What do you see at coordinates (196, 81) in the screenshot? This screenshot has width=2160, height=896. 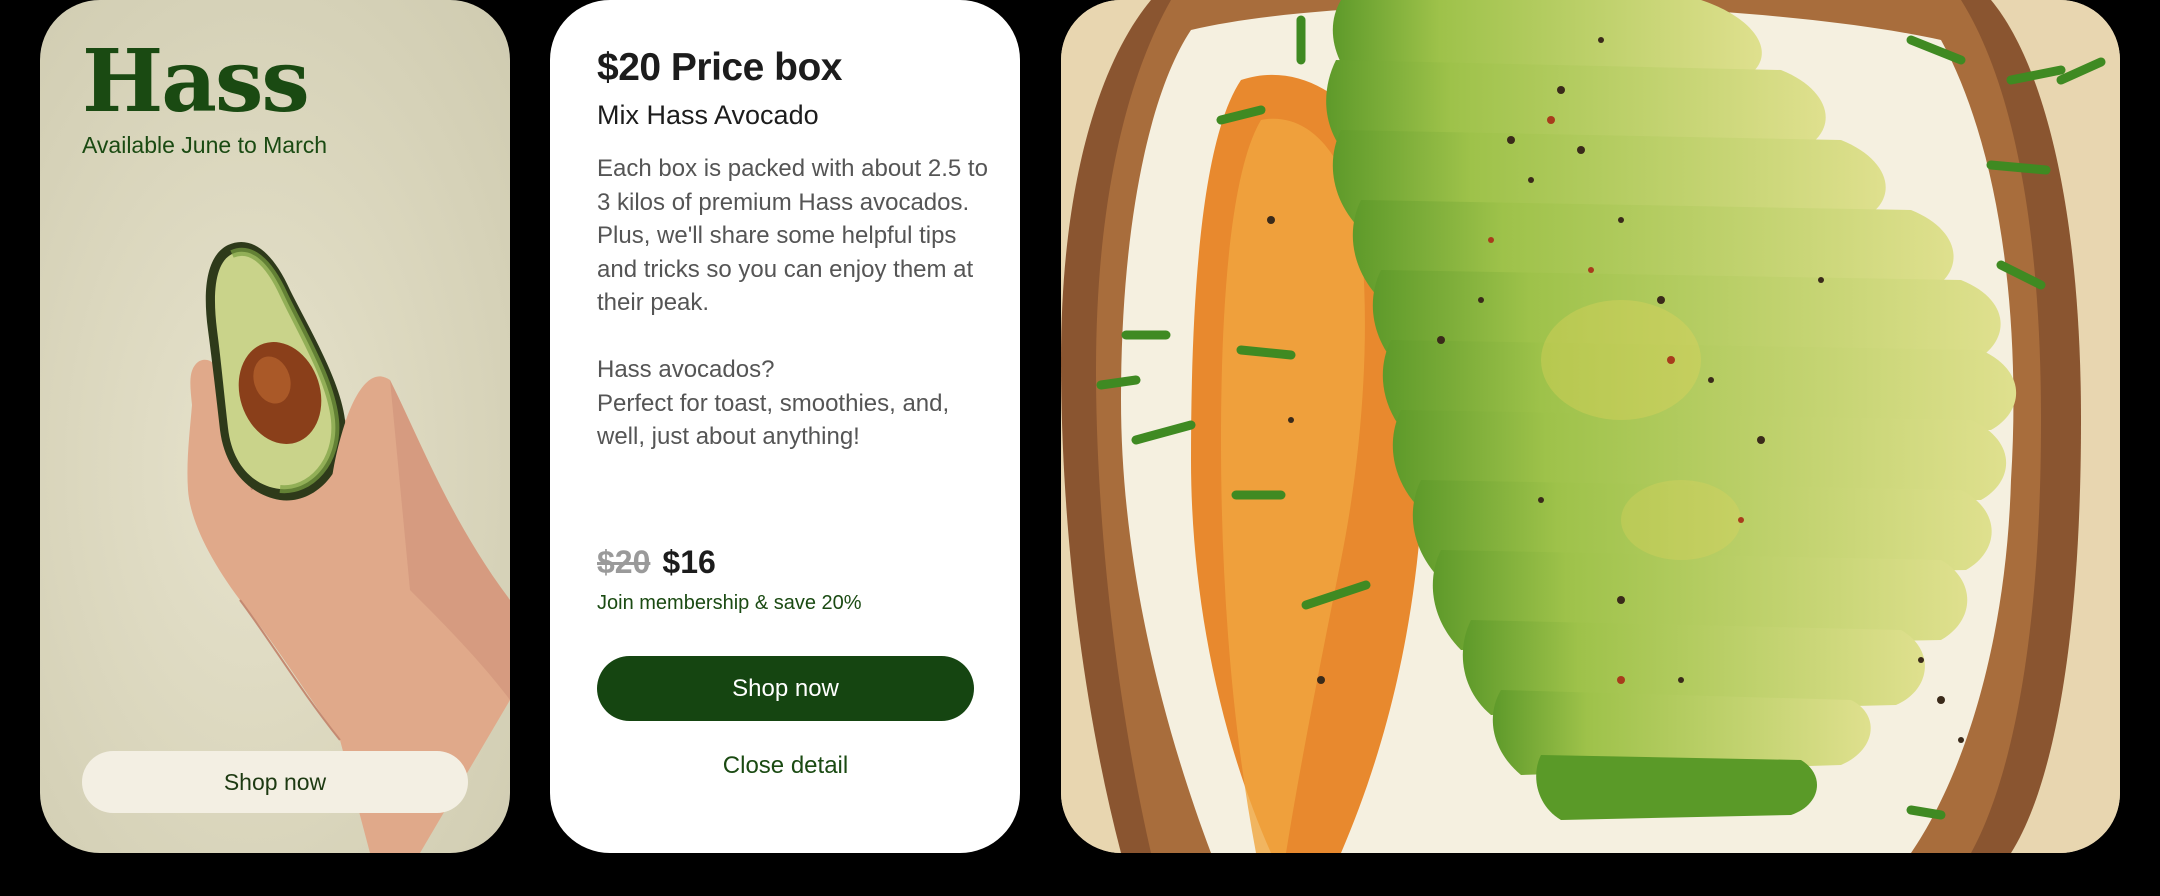 I see `product-title: Hass` at bounding box center [196, 81].